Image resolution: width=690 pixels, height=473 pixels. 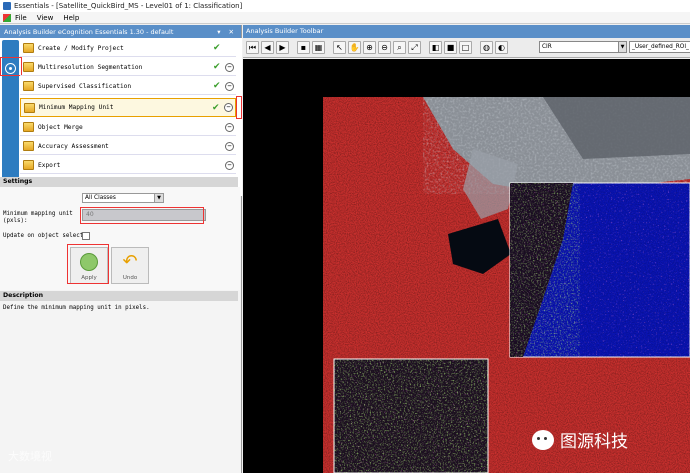 What do you see at coordinates (43, 236) in the screenshot?
I see `update-label: Update on object select` at bounding box center [43, 236].